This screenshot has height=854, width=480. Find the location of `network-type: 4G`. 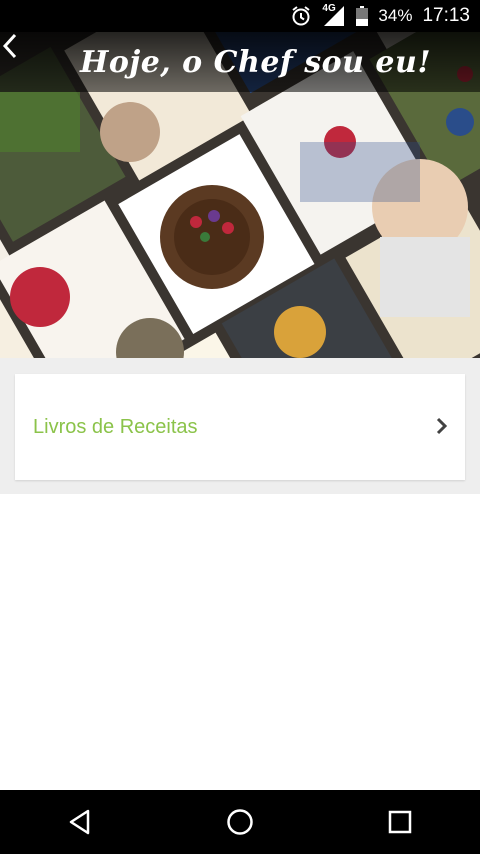

network-type: 4G is located at coordinates (329, 8).